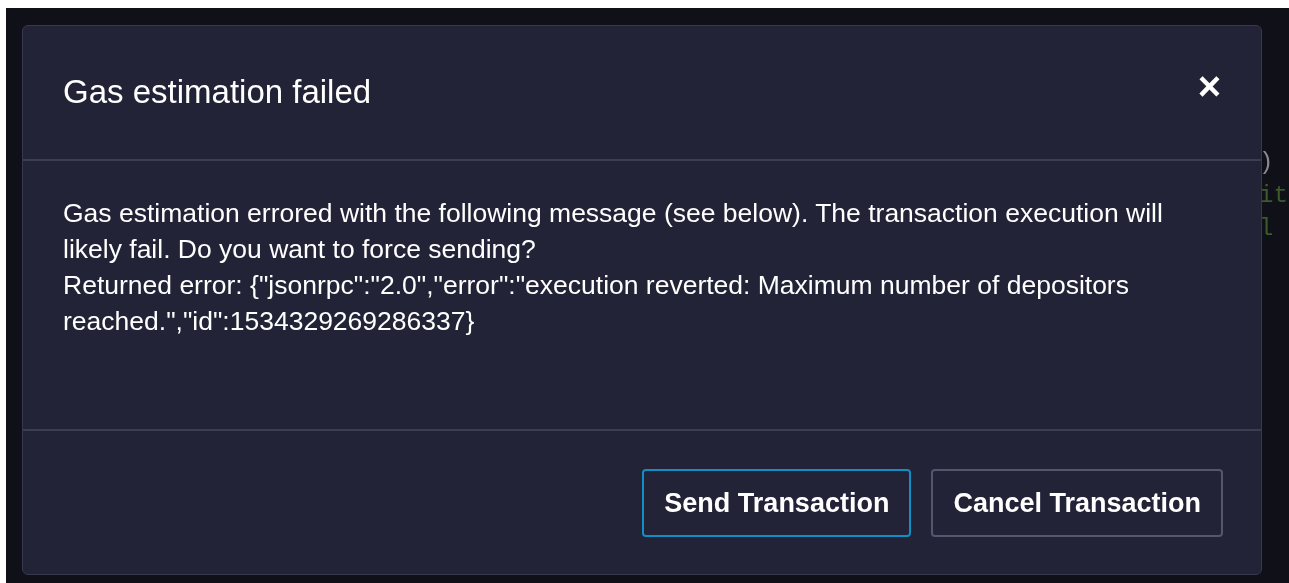 This screenshot has height=583, width=1289. What do you see at coordinates (1267, 163) in the screenshot?
I see `code-text: )` at bounding box center [1267, 163].